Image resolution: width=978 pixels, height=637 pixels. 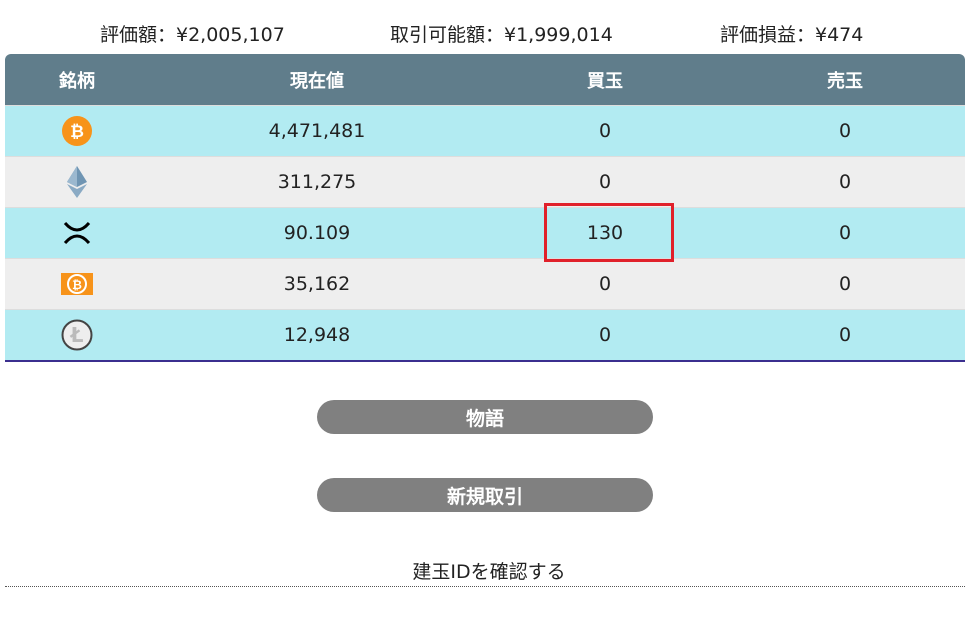 I want to click on price: 90.109, so click(x=317, y=233).